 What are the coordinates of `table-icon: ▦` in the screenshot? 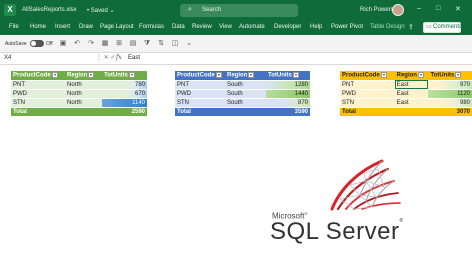 It's located at (105, 44).